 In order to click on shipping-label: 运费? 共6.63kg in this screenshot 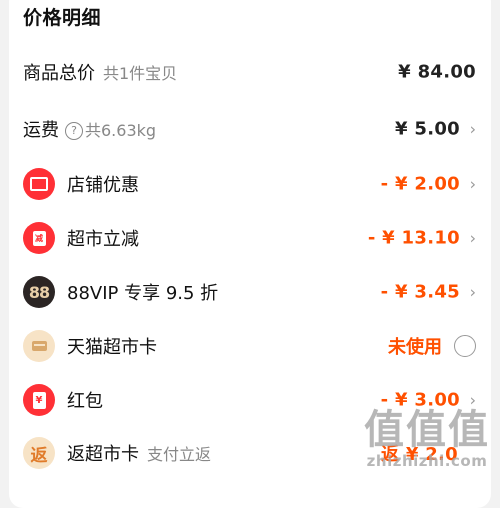, I will do `click(90, 130)`.